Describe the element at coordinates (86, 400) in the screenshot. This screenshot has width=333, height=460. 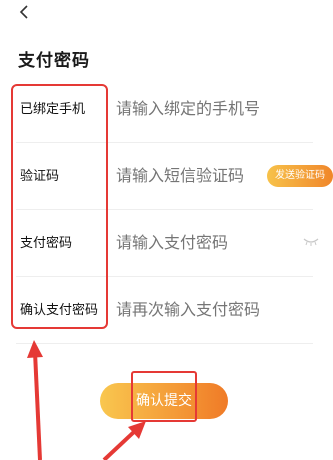
I see `annotation-arrows` at that location.